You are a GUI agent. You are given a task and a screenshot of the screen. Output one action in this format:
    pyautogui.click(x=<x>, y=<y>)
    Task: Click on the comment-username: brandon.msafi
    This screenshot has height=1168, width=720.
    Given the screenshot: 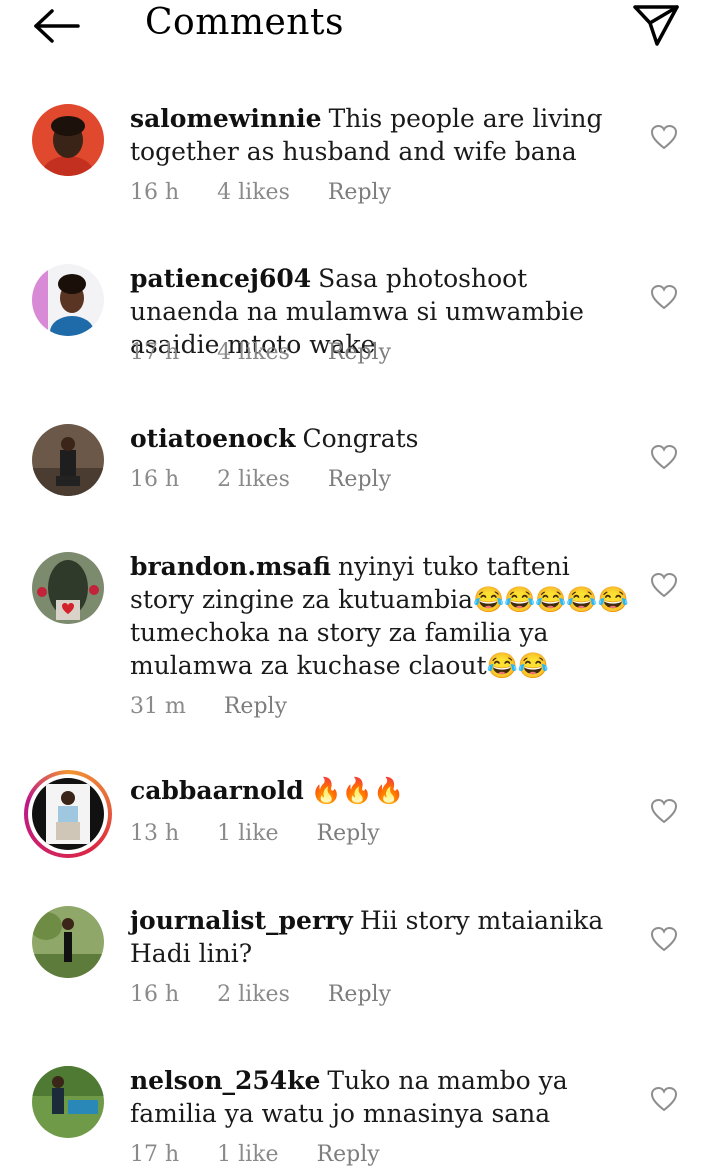 What is the action you would take?
    pyautogui.click(x=230, y=566)
    